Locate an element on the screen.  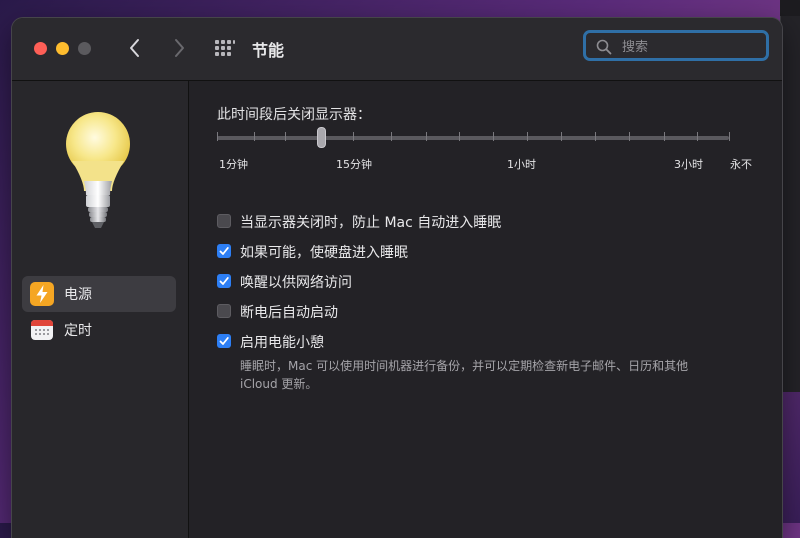
background-window is located at coordinates (790, 196).